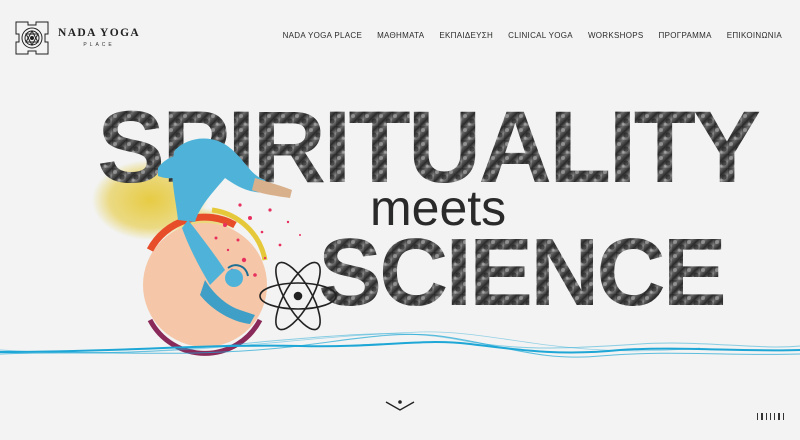 This screenshot has width=800, height=440. I want to click on slide-ticks-icon, so click(770, 416).